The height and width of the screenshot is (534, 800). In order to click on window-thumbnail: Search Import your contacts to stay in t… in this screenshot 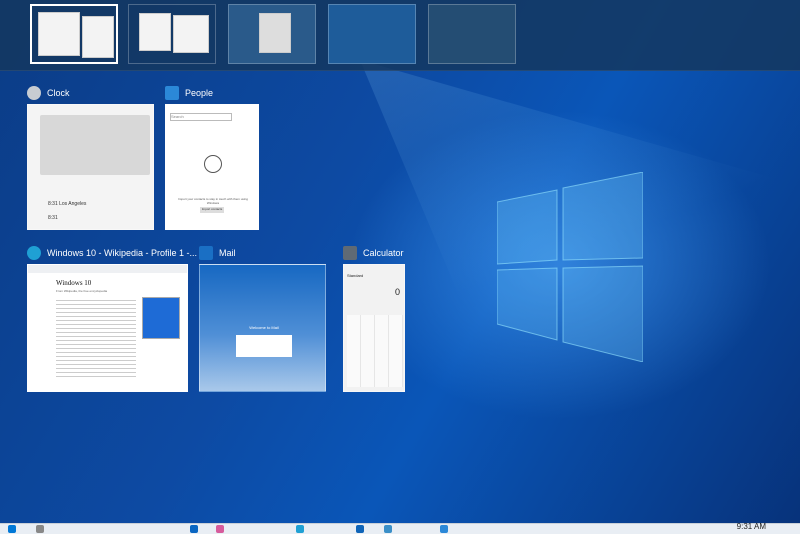, I will do `click(212, 167)`.